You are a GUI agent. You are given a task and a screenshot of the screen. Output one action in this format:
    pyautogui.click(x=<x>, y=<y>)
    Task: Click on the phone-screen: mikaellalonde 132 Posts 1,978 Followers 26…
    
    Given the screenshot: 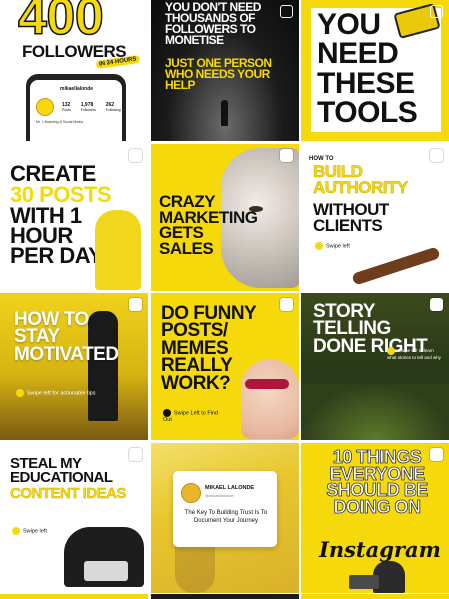 What is the action you would take?
    pyautogui.click(x=76, y=110)
    